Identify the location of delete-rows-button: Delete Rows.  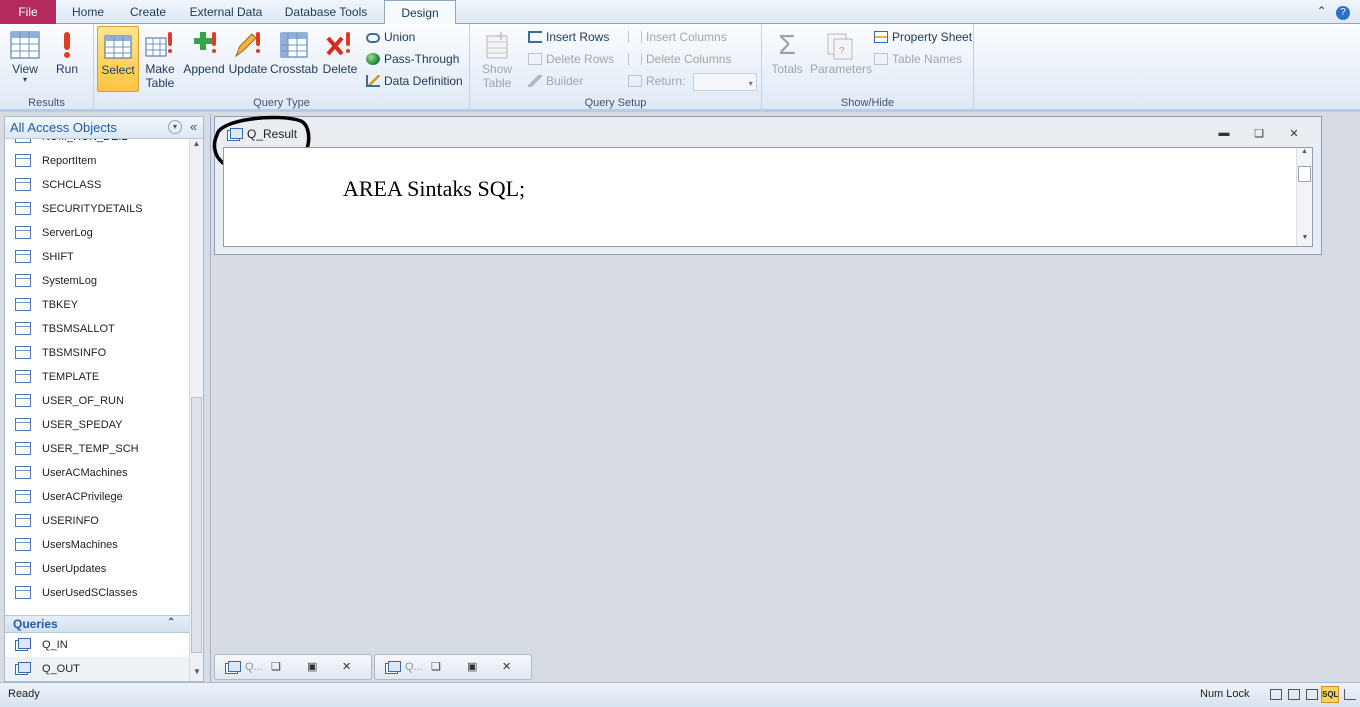
(571, 59).